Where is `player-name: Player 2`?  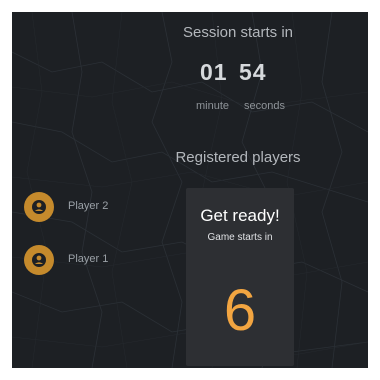
player-name: Player 2 is located at coordinates (88, 206).